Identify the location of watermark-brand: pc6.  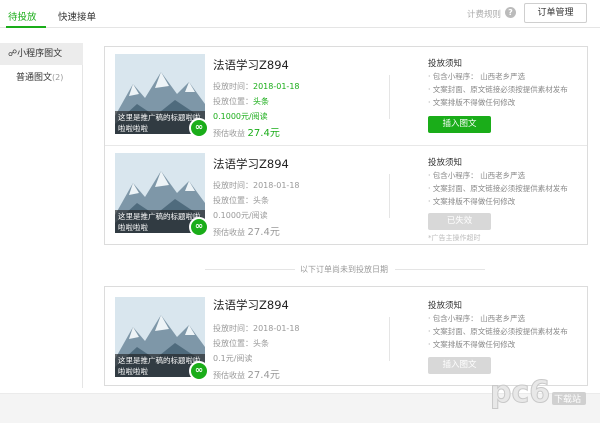
(520, 392).